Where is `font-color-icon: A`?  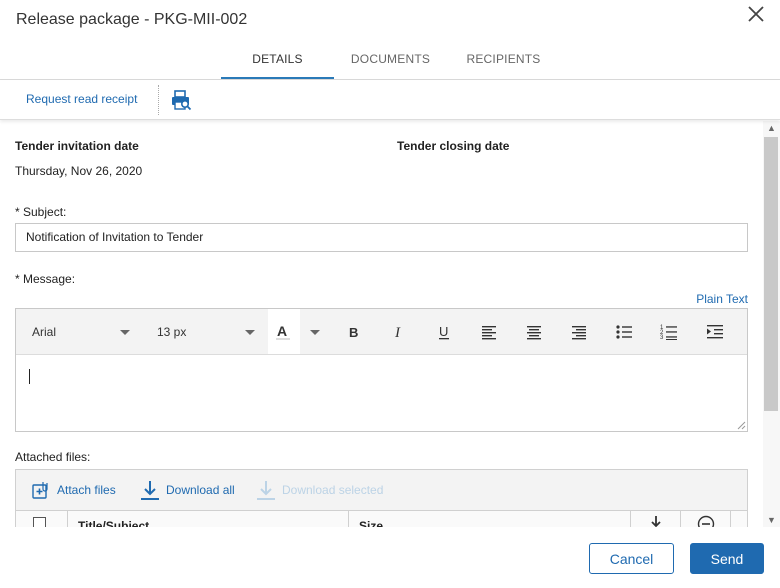
font-color-icon: A is located at coordinates (283, 332).